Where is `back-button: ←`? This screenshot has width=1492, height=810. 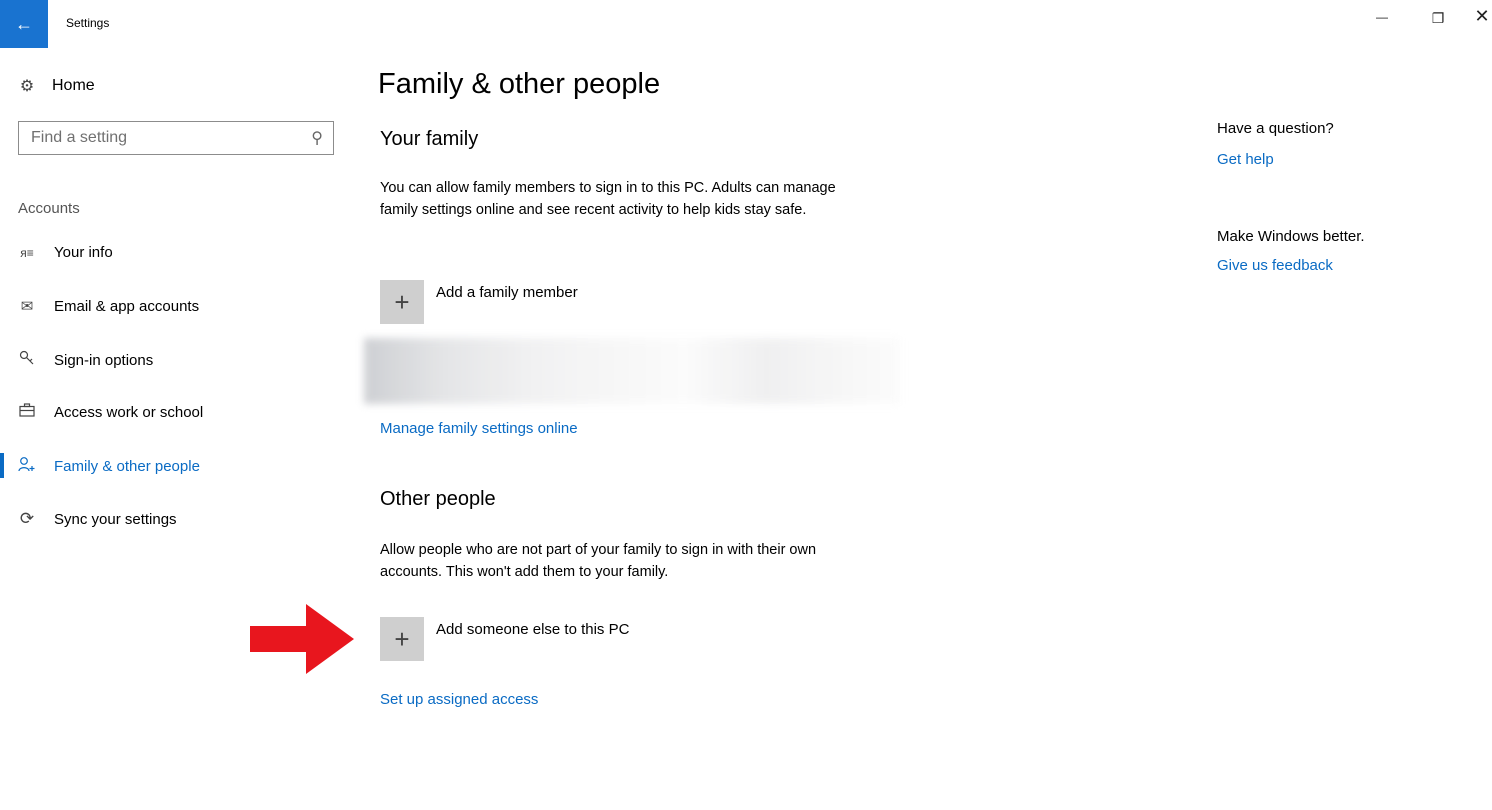 back-button: ← is located at coordinates (24, 24).